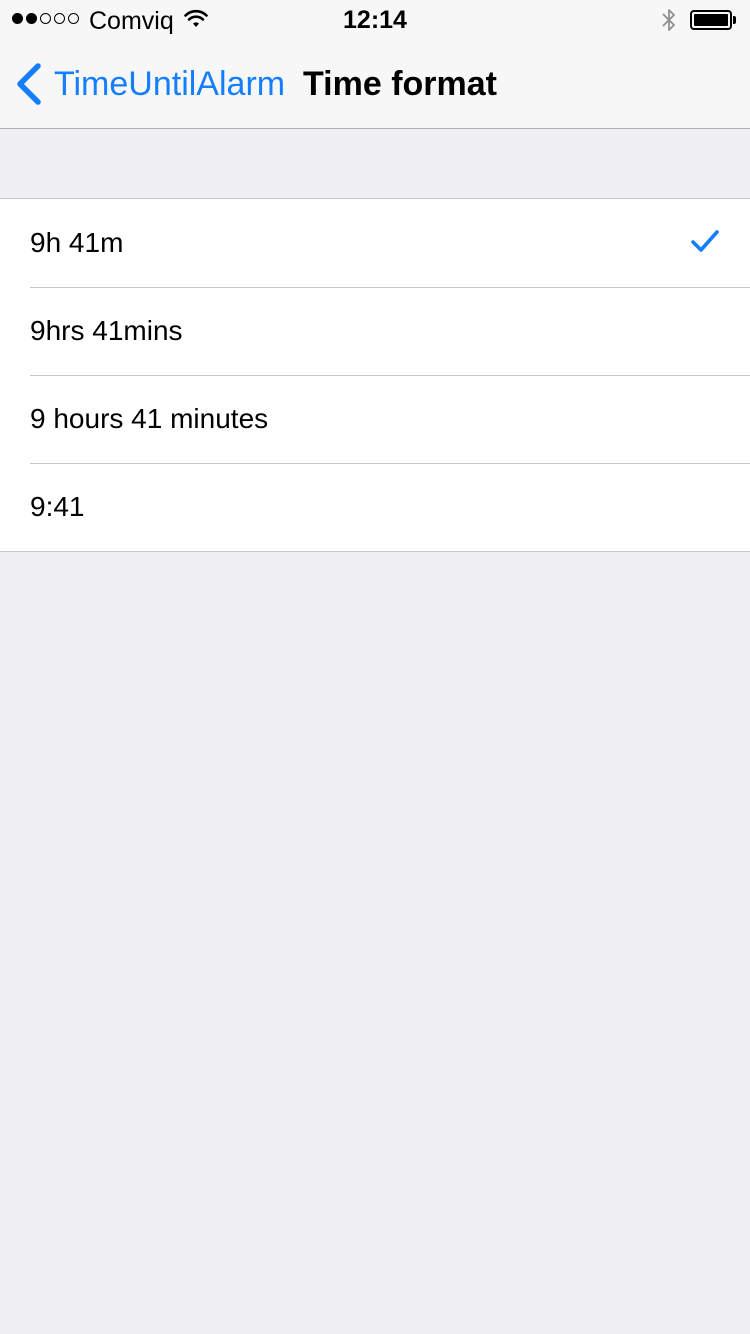  I want to click on page-title: Time format, so click(400, 83).